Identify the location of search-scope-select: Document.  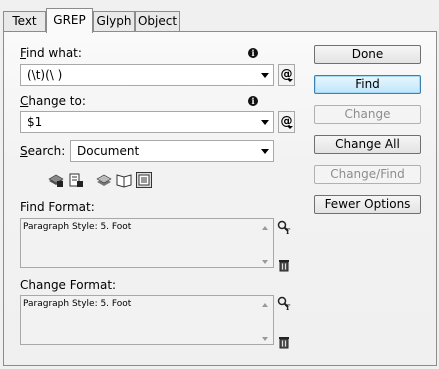
(172, 151).